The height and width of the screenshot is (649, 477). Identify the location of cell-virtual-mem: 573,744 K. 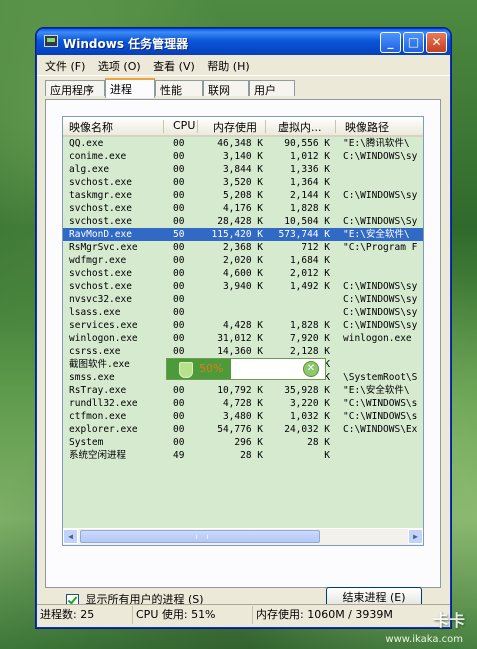
(304, 234).